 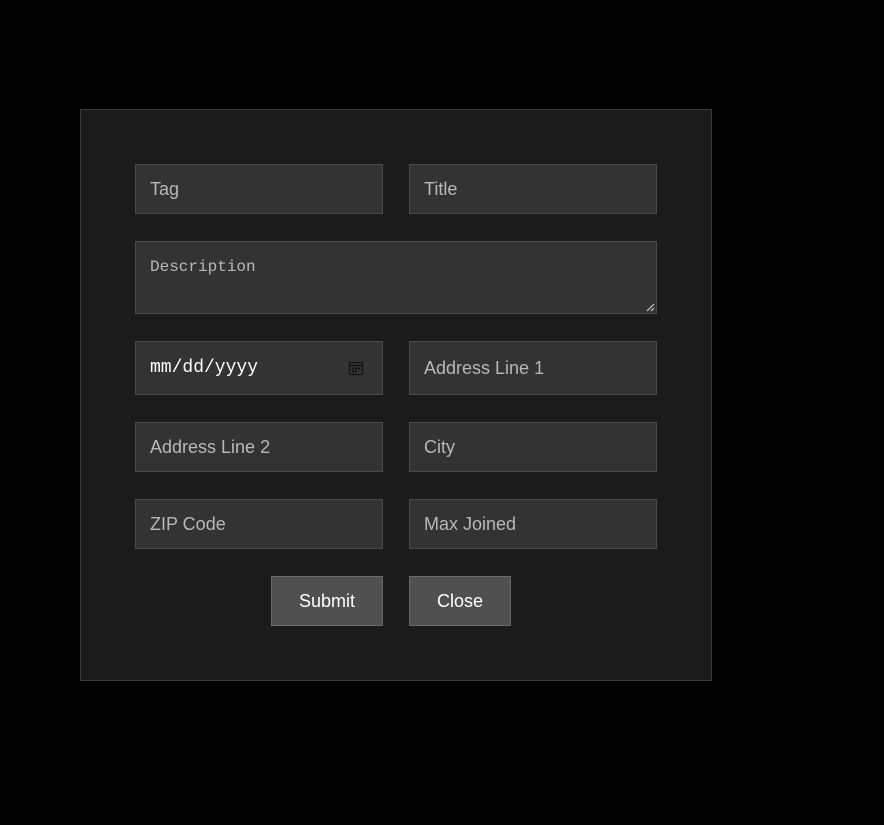 I want to click on tag-input: Tag, so click(x=259, y=189).